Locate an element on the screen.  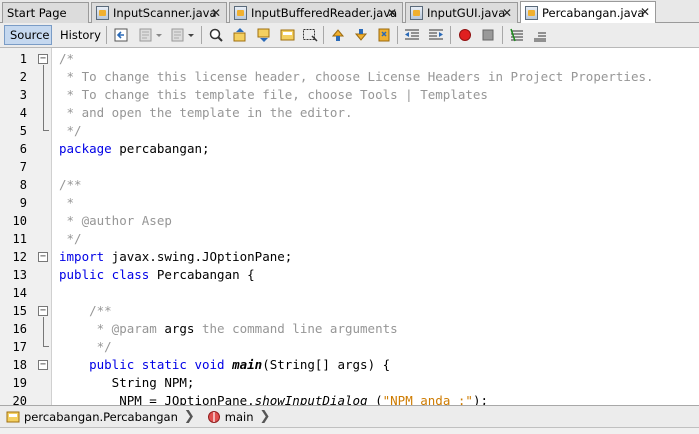
line-number: 17 is located at coordinates (19, 347).